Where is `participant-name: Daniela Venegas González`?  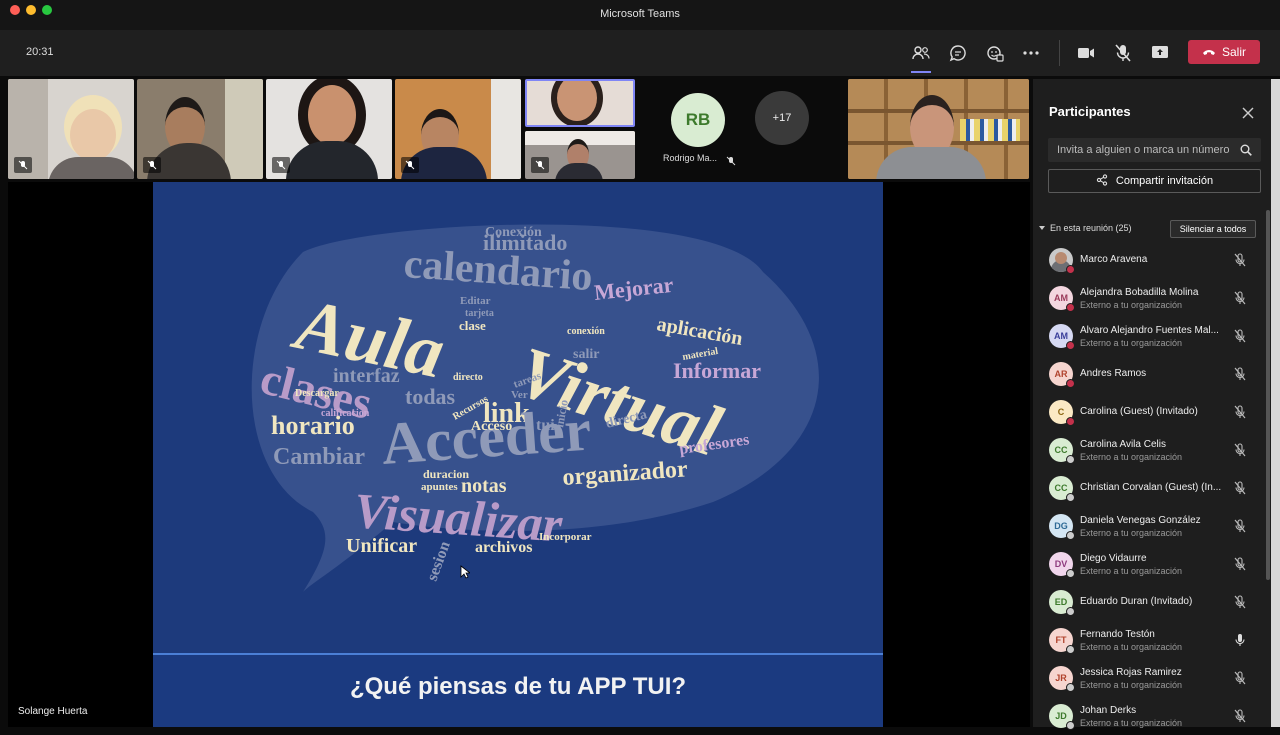
participant-name: Daniela Venegas González is located at coordinates (1140, 520).